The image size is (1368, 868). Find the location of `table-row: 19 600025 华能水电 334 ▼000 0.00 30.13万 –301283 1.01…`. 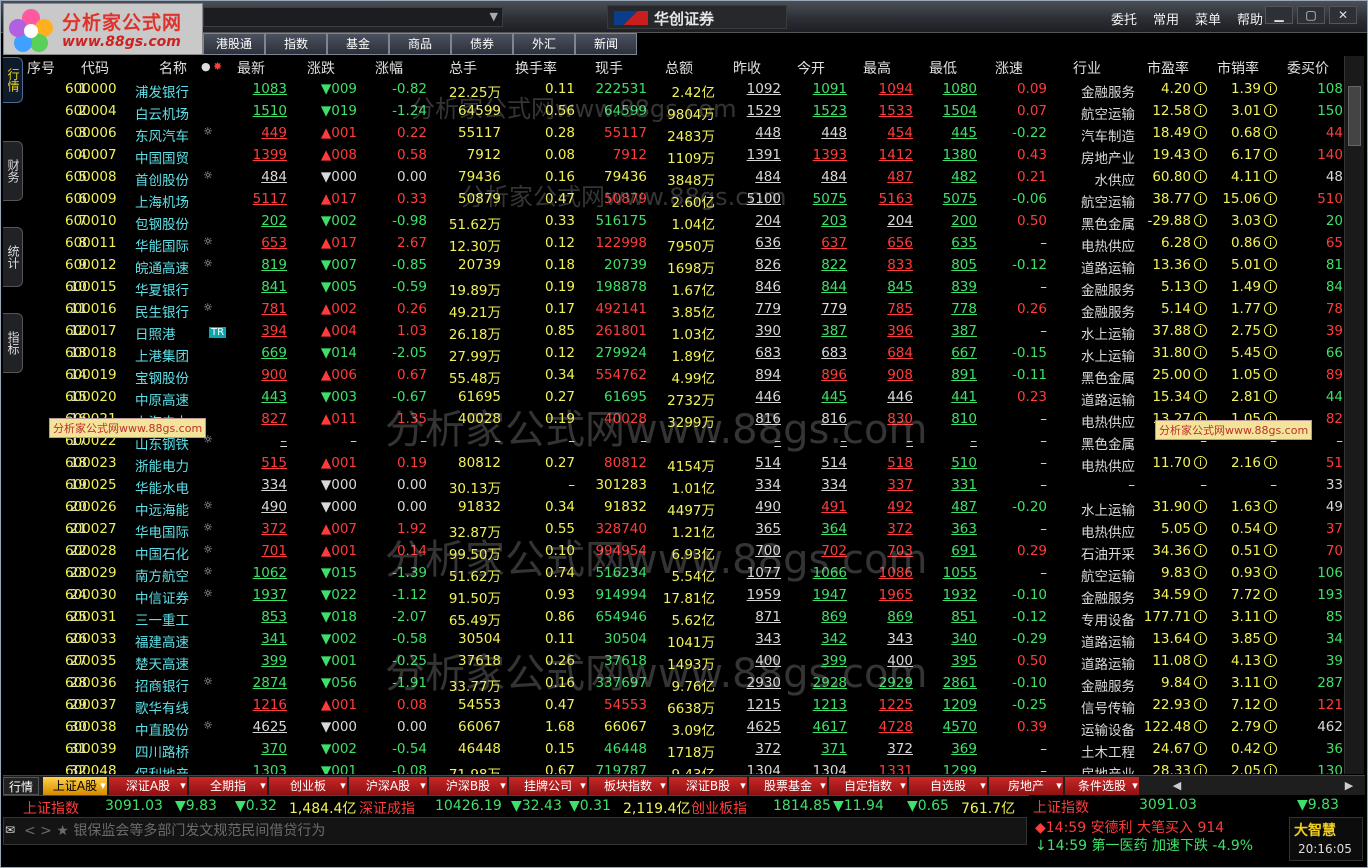

table-row: 19 600025 华能水电 334 ▼000 0.00 30.13万 –301283 1.01… is located at coordinates (684, 485).